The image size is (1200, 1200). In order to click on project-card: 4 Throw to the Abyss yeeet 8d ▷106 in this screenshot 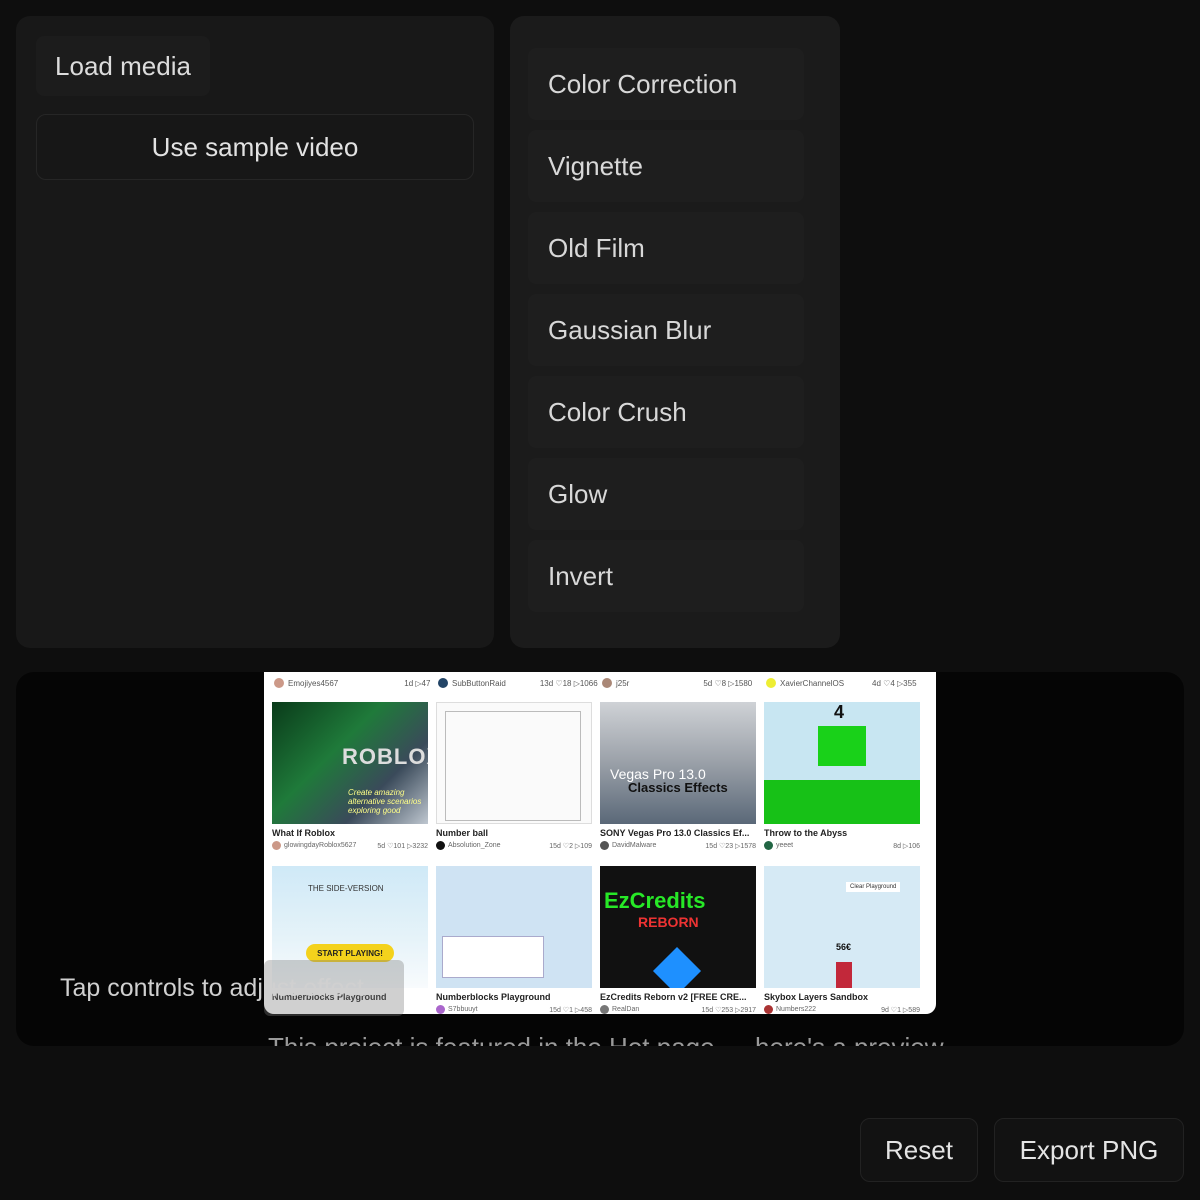, I will do `click(842, 776)`.